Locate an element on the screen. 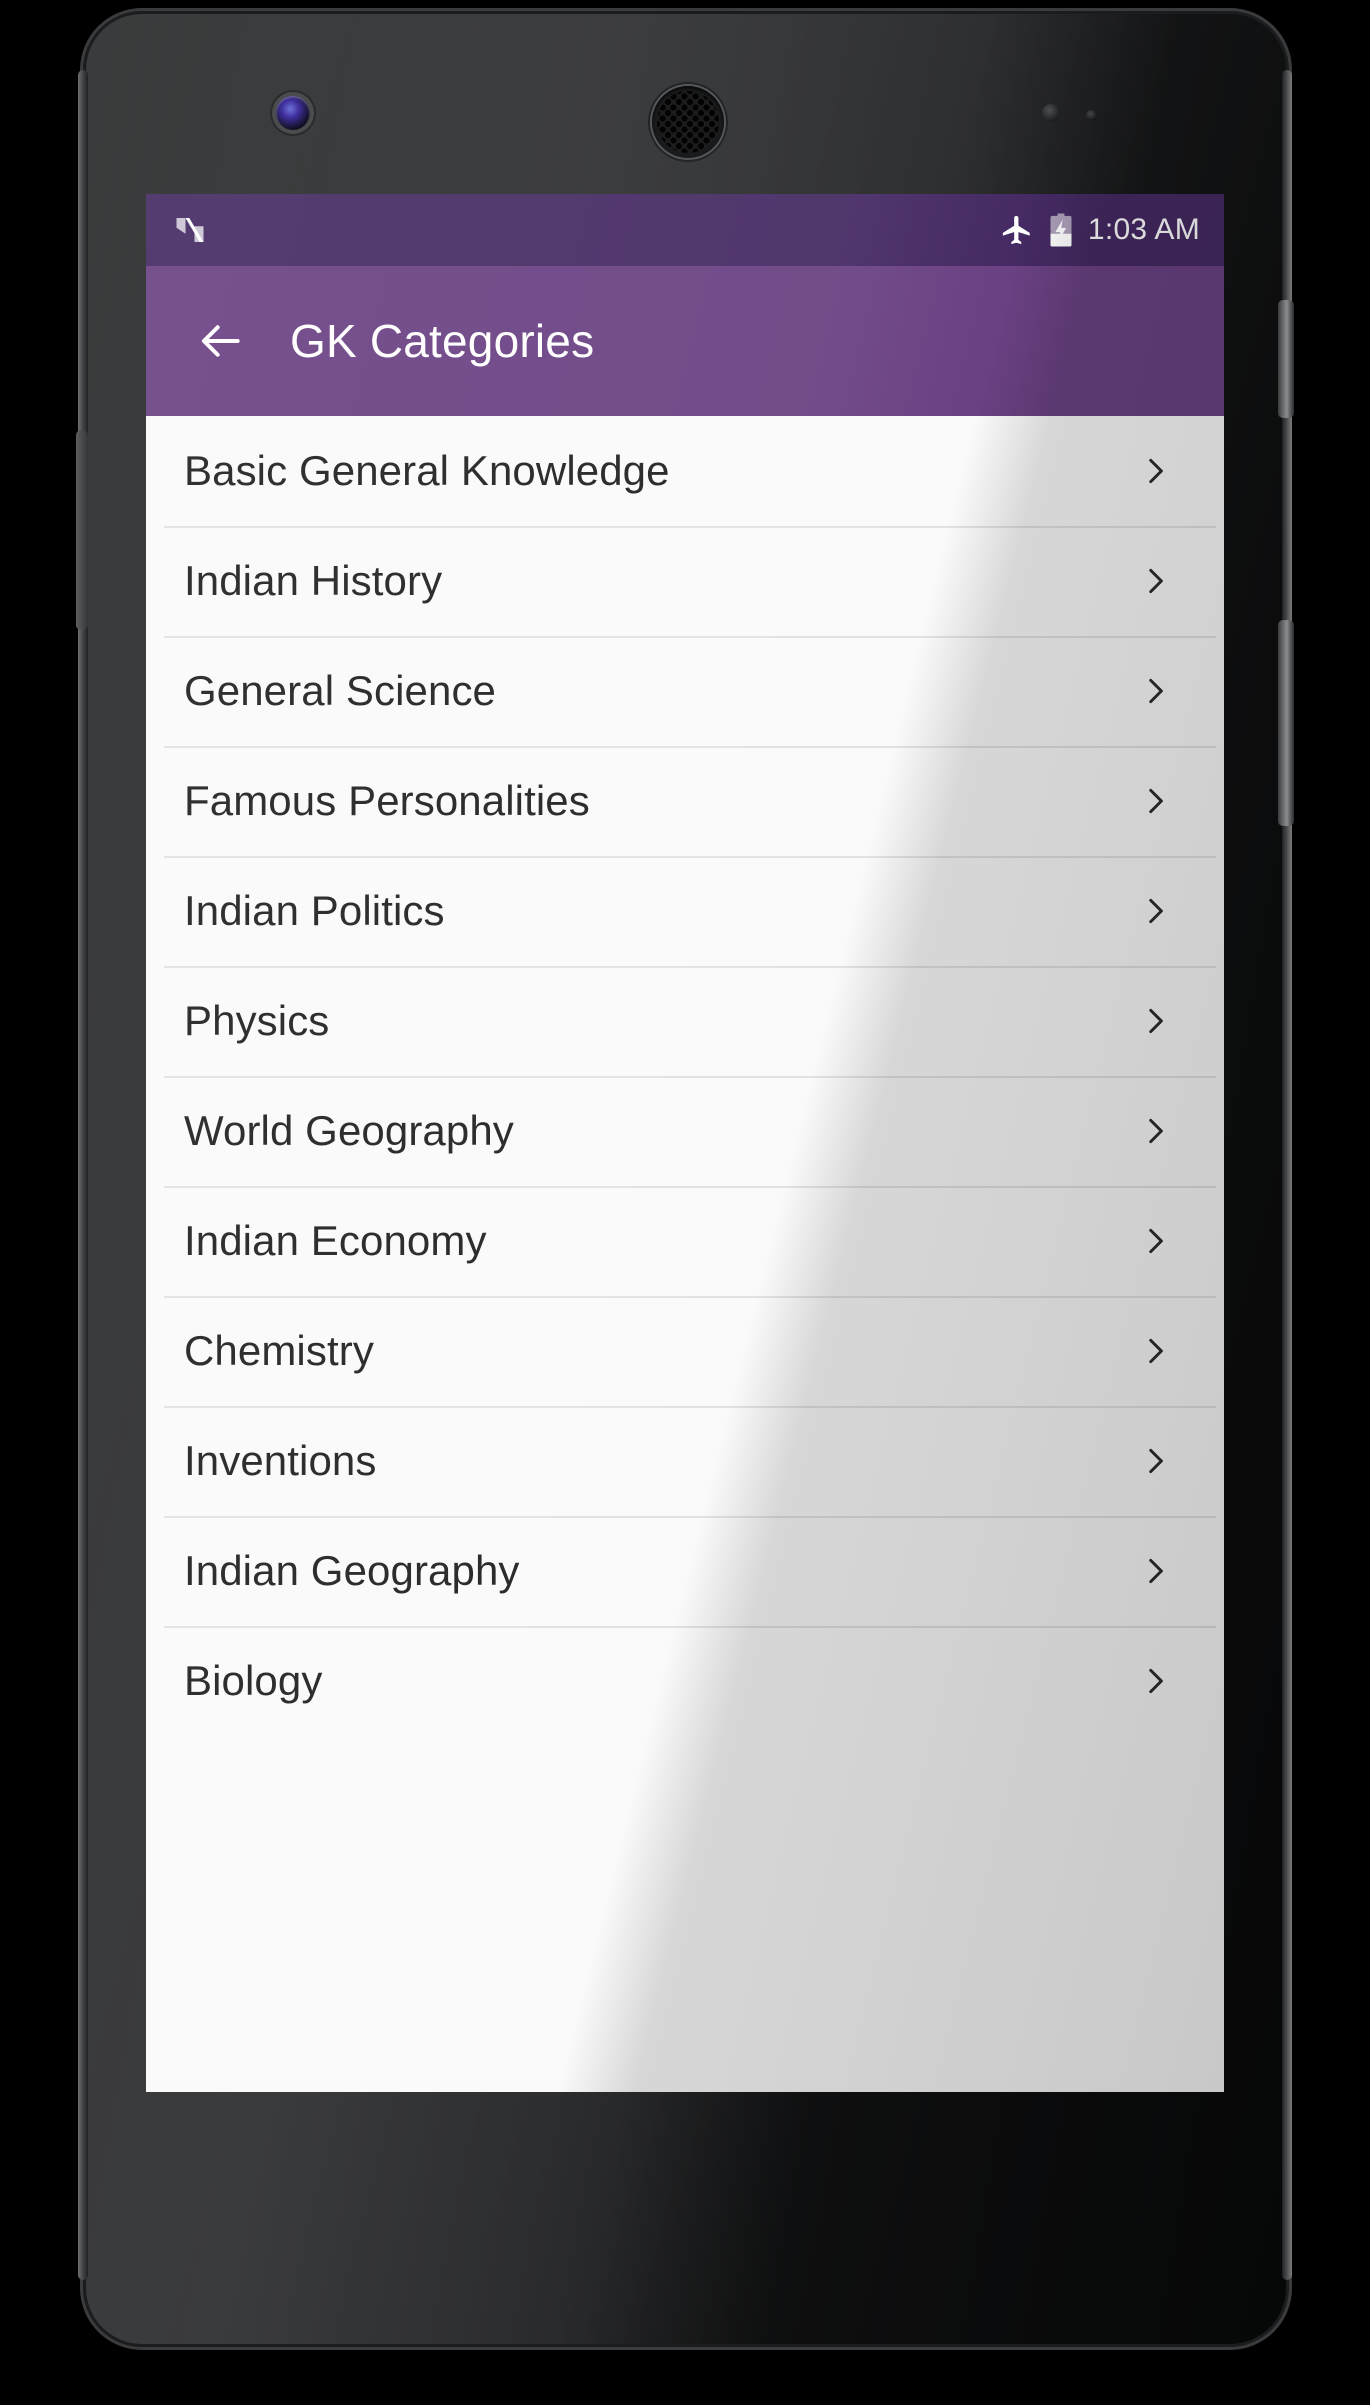  front-camera-icon is located at coordinates (293, 113).